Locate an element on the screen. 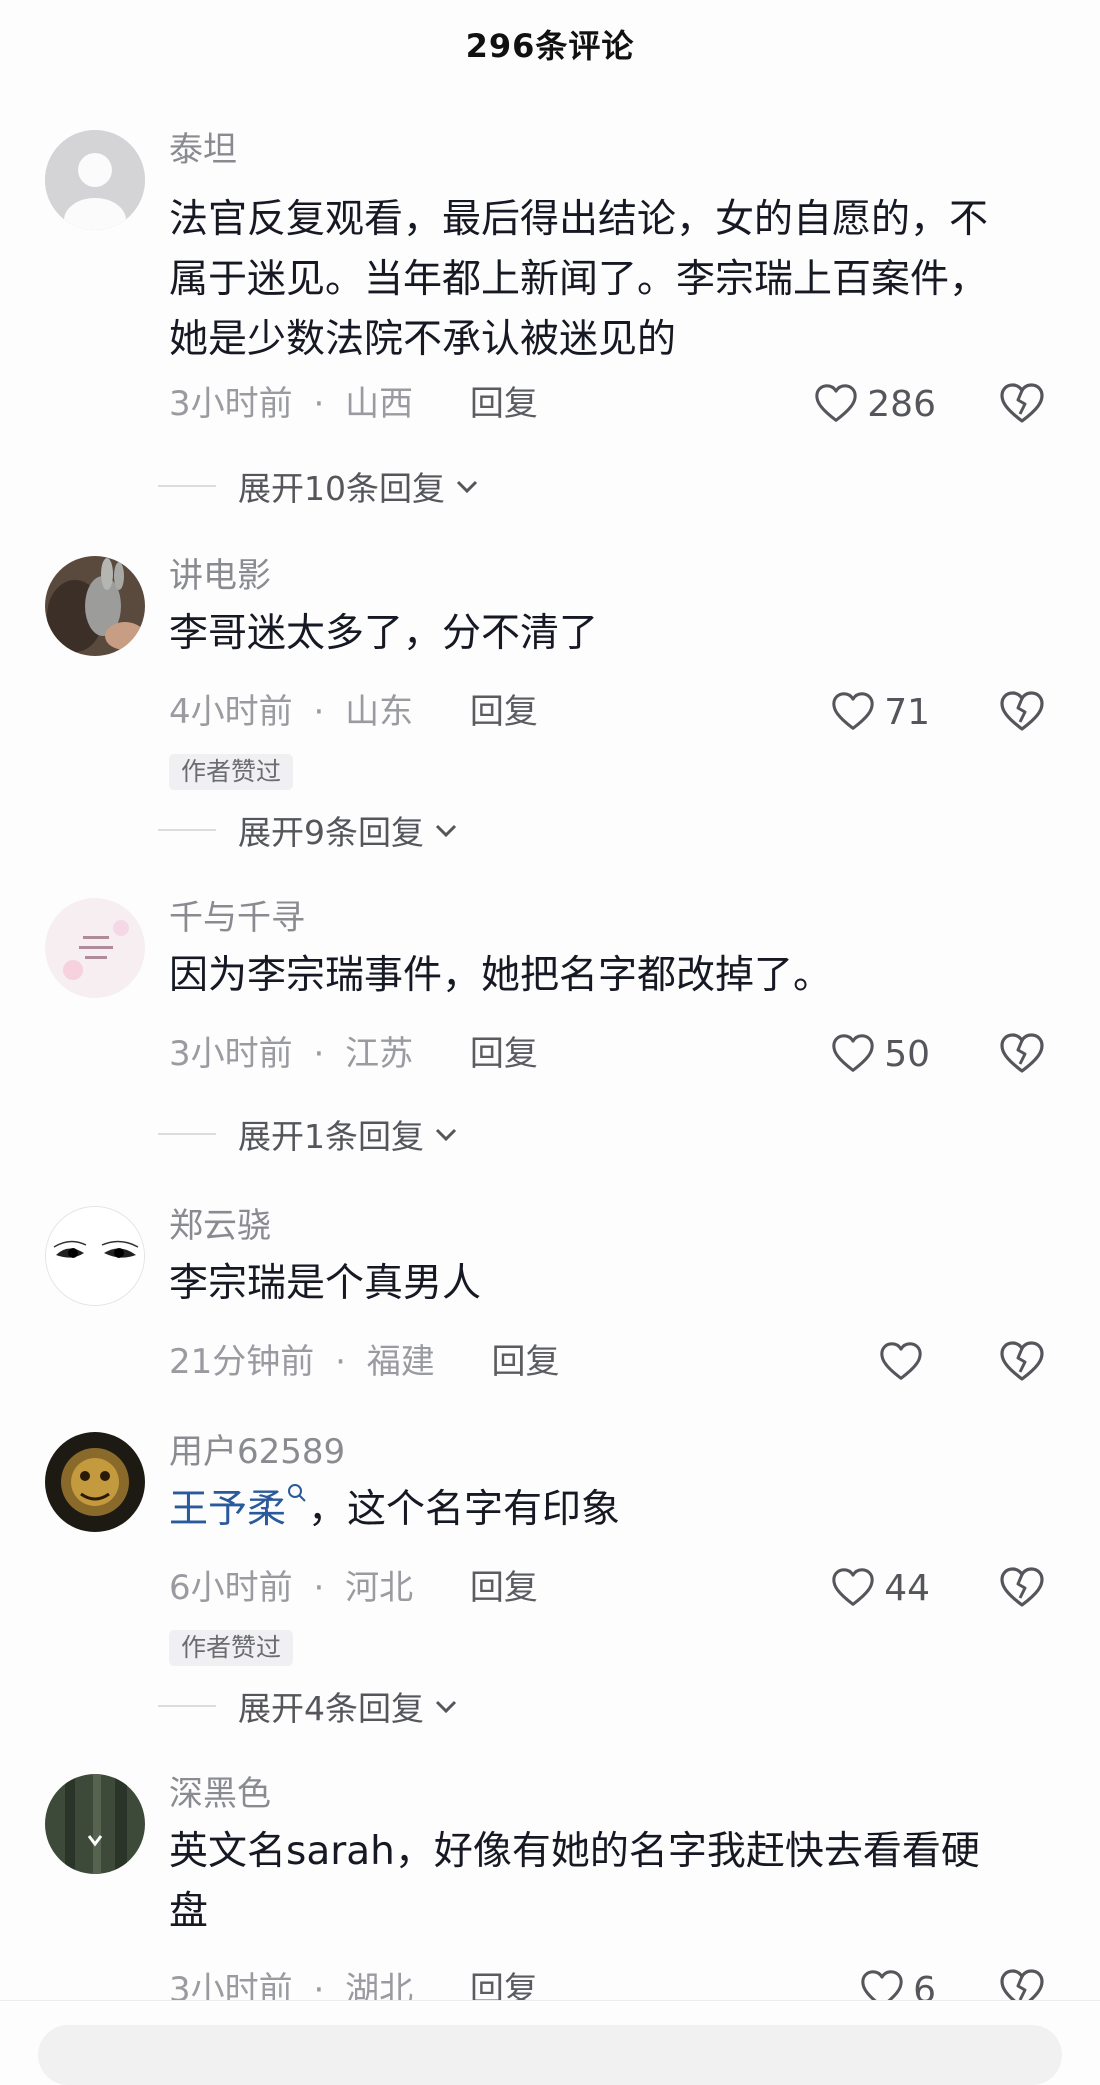 The image size is (1100, 2085). comment-text-line: 她是少数法院不承认被迷见的 is located at coordinates (423, 339).